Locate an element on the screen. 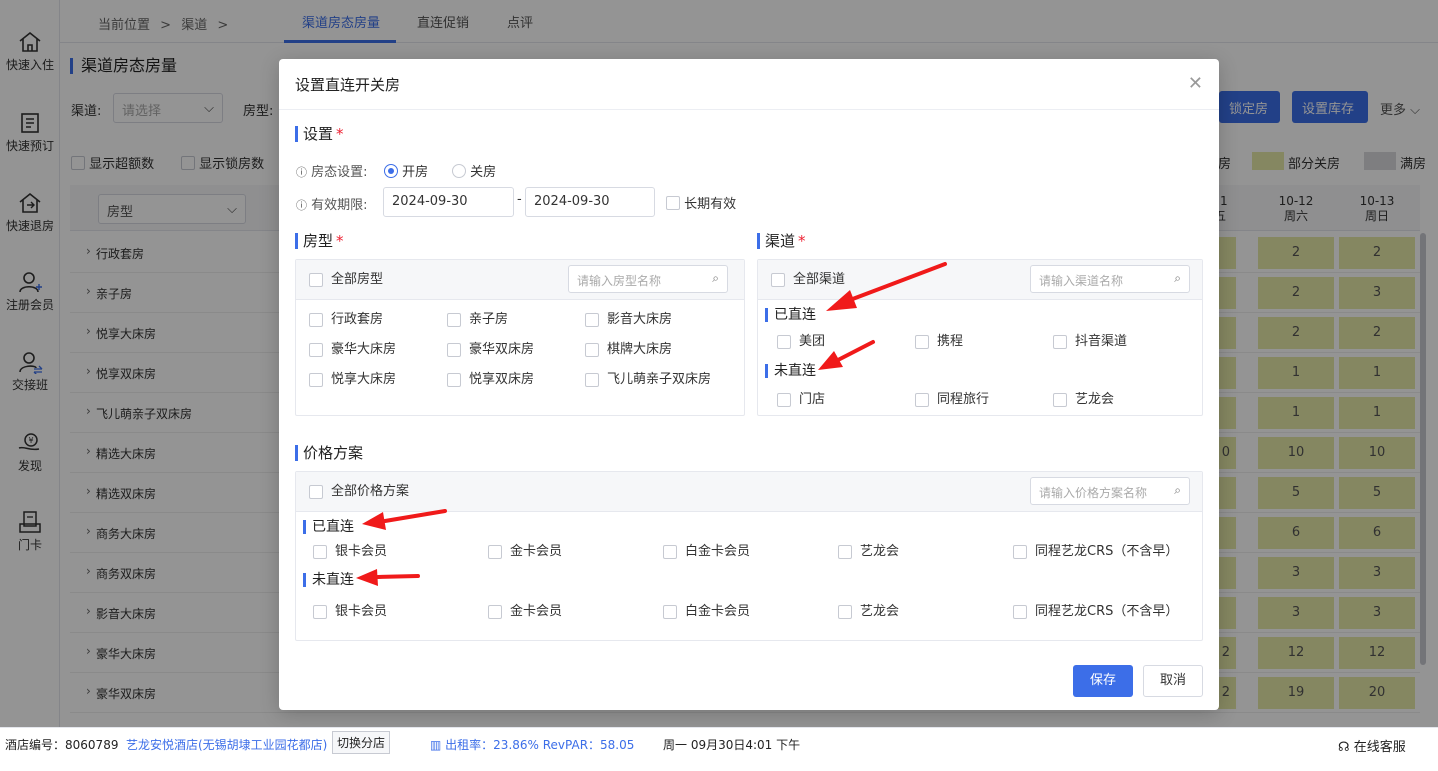 The image size is (1438, 771). occupancy-info: ▥ 出租率：23.86% RevPAR：58.05 is located at coordinates (532, 744).